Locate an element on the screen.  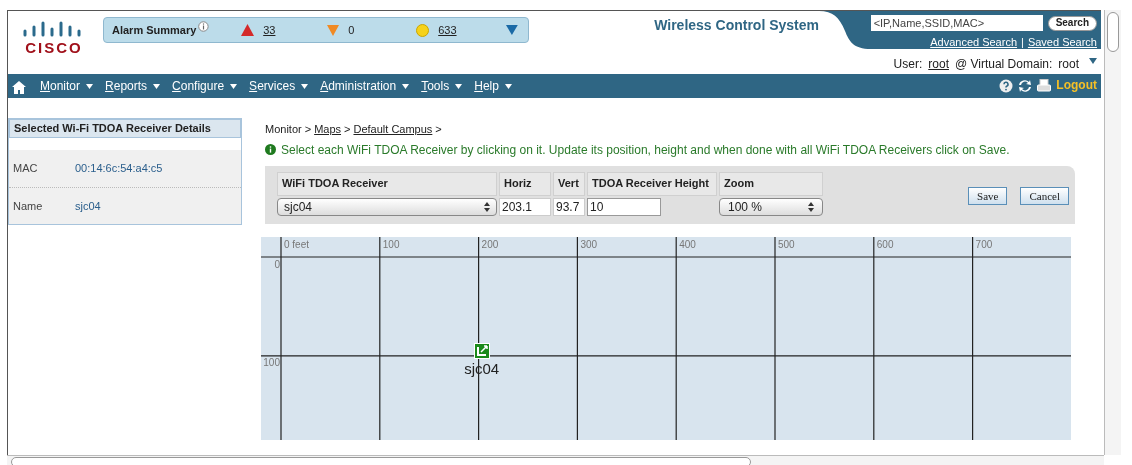
refresh-icon is located at coordinates (1025, 86).